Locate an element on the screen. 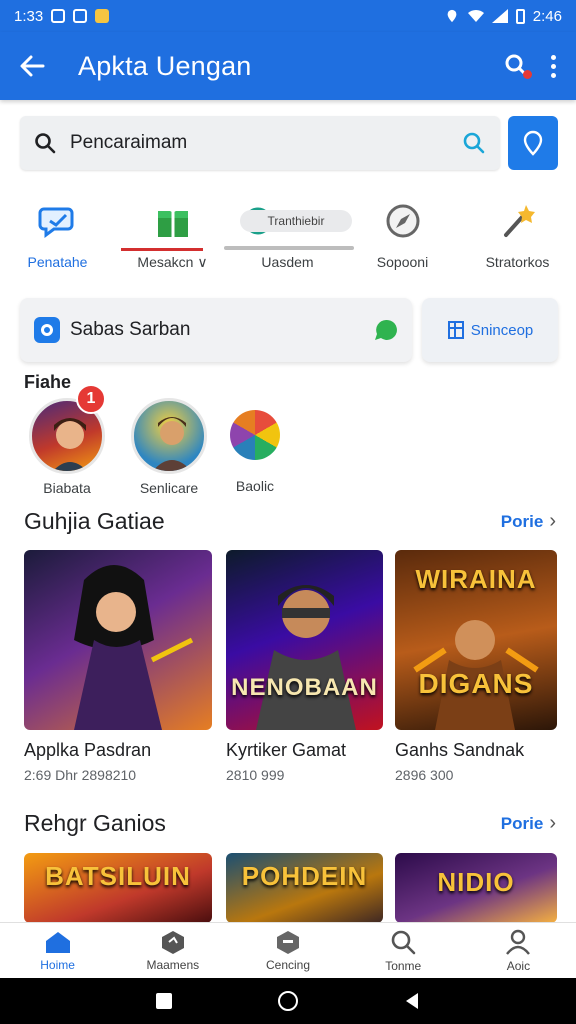  category-label: Penatahe is located at coordinates (57, 262).